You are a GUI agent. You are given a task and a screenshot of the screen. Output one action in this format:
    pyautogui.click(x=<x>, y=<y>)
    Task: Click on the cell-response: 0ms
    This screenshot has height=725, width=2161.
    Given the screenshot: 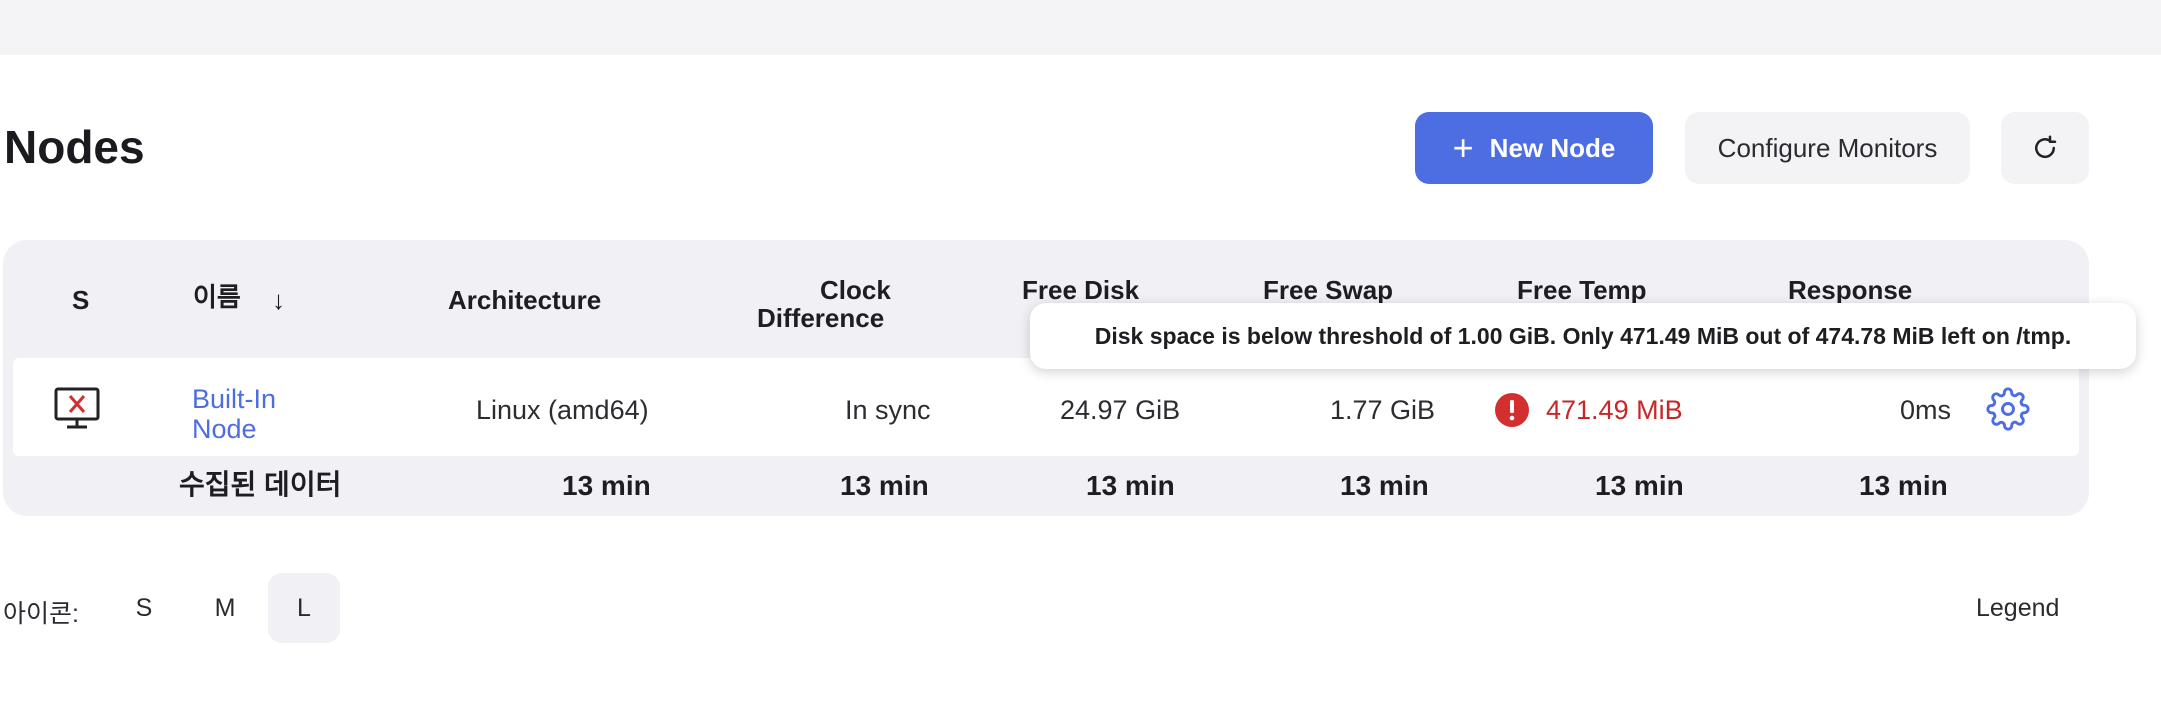 What is the action you would take?
    pyautogui.click(x=1926, y=410)
    